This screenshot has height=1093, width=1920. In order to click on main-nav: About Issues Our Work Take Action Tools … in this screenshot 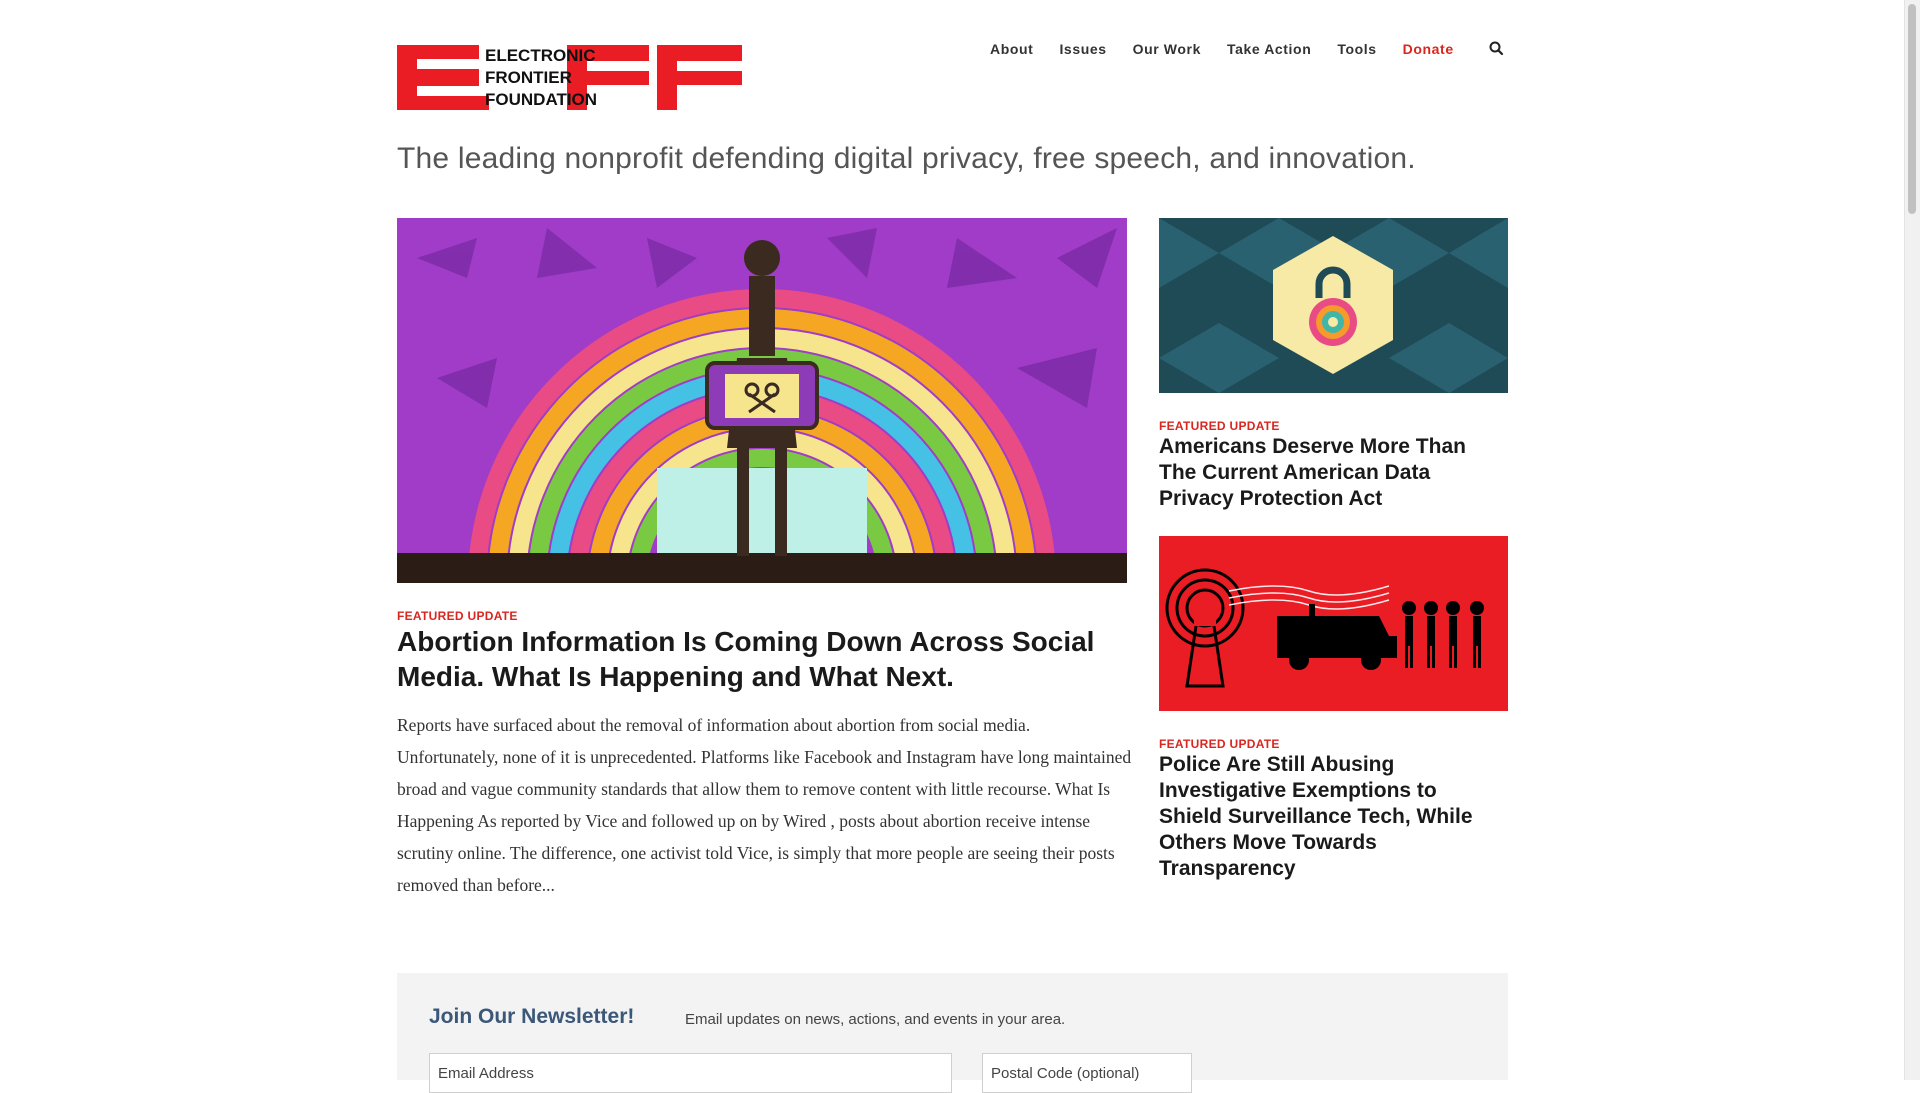, I will do `click(1248, 49)`.